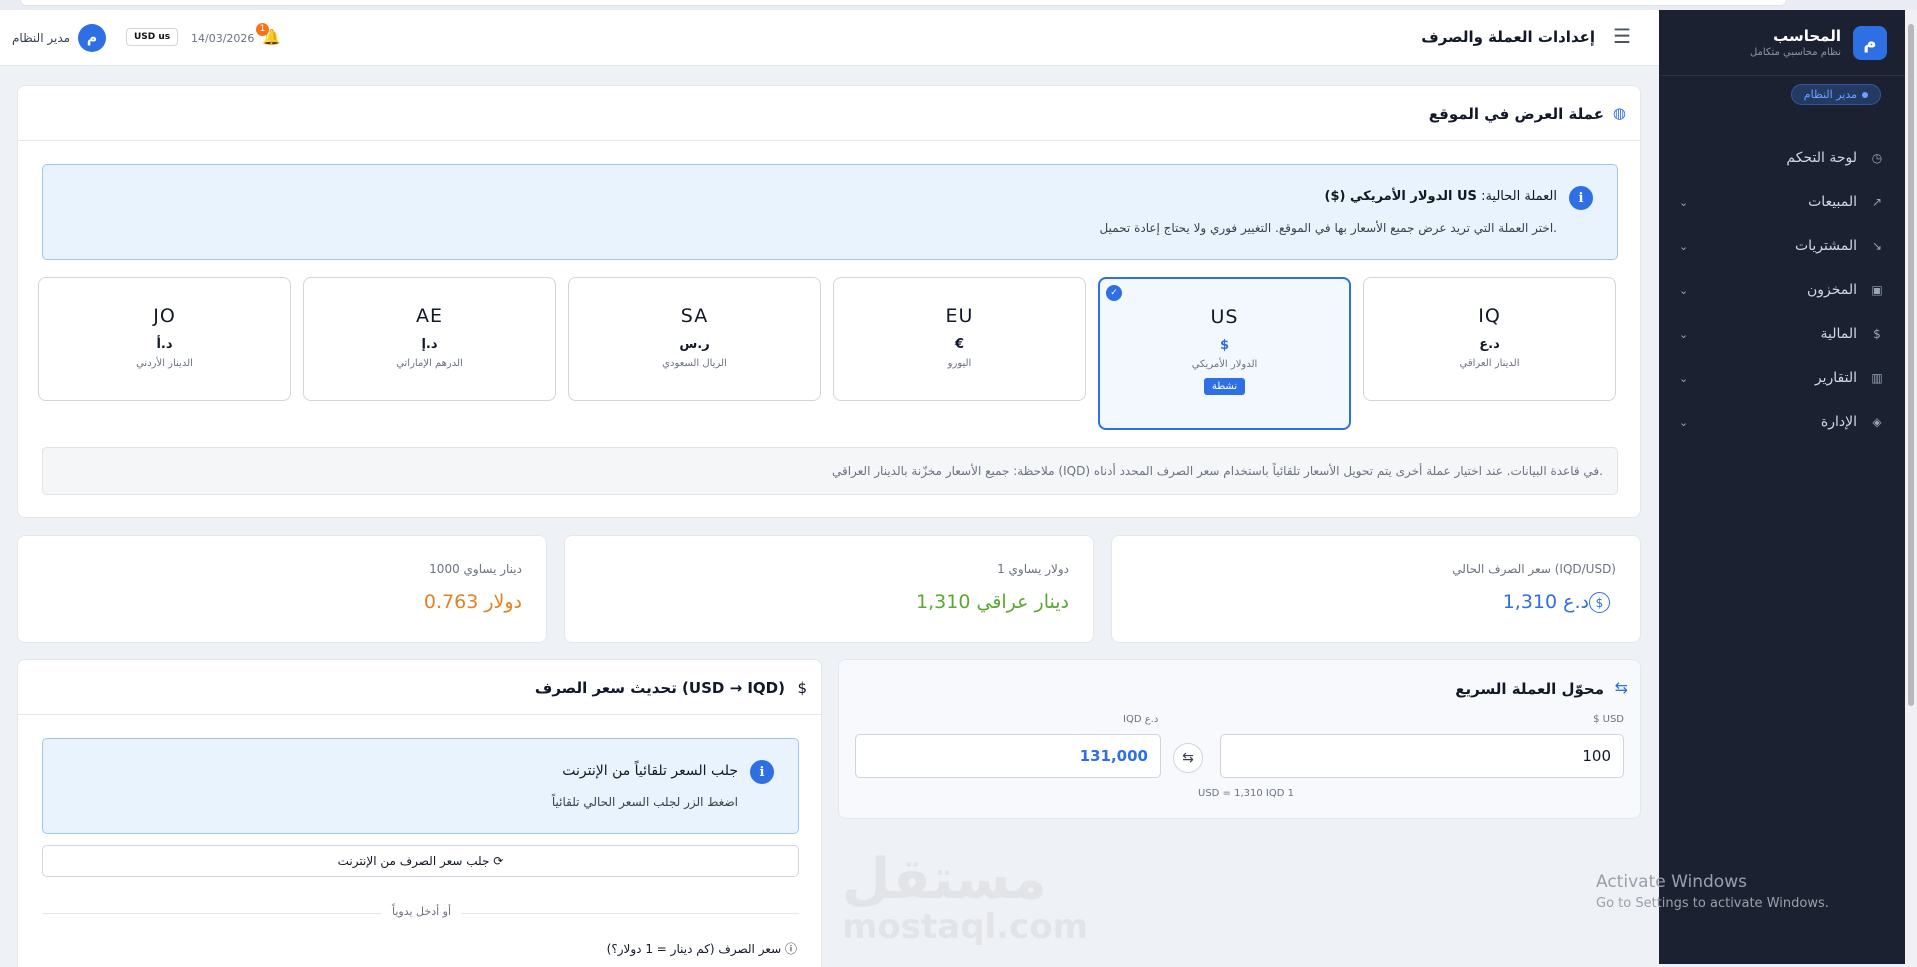  I want to click on currency-option-jo: JO د.أ الدينار الأردني, so click(164, 339).